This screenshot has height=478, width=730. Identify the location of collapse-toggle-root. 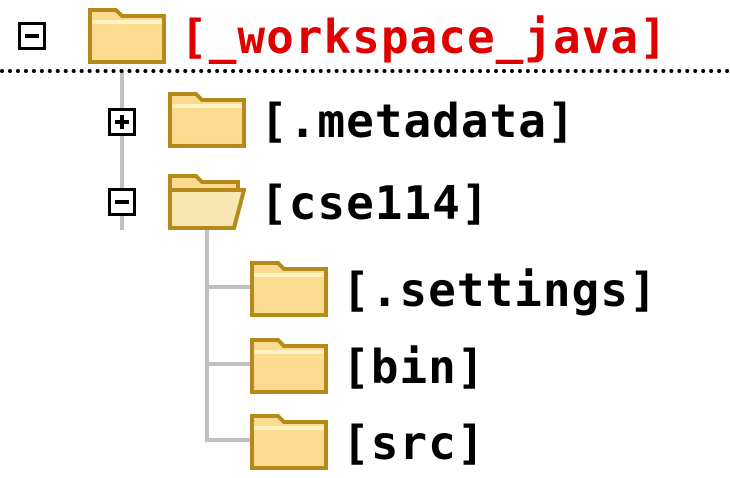
(32, 36).